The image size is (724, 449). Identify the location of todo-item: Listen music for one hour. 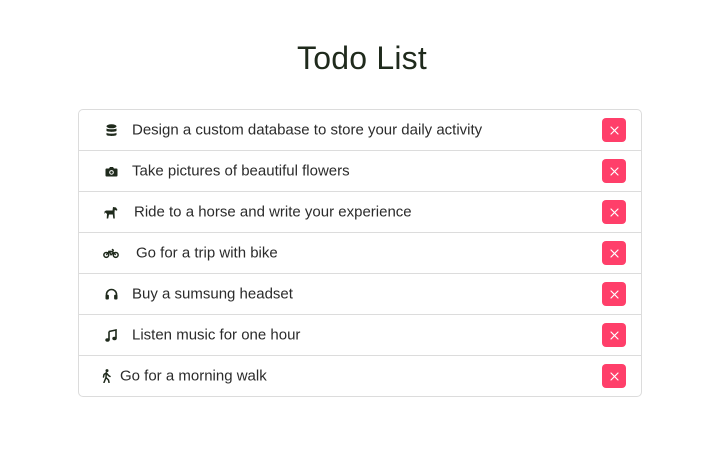
(360, 335).